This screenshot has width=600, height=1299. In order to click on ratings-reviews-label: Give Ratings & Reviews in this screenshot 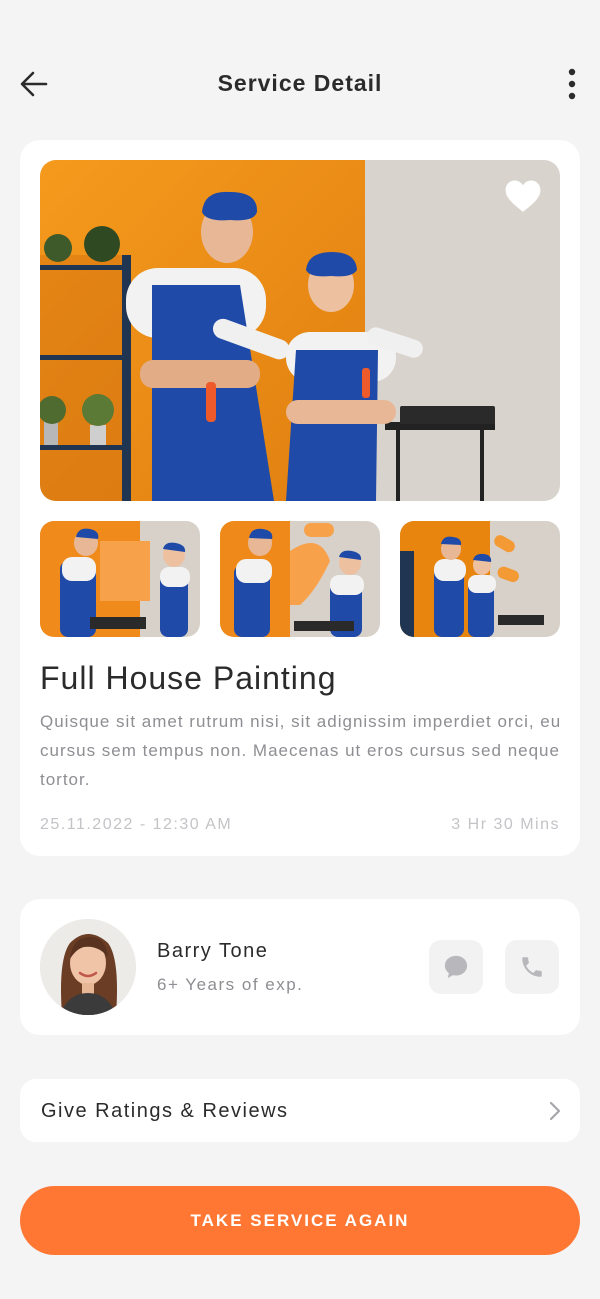, I will do `click(165, 1111)`.